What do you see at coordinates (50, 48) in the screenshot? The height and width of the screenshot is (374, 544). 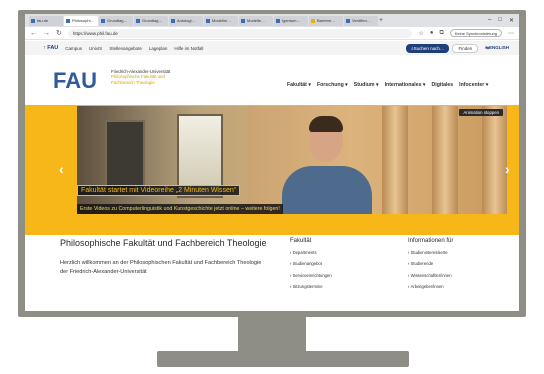 I see `fau-home-link: ↑ FAU` at bounding box center [50, 48].